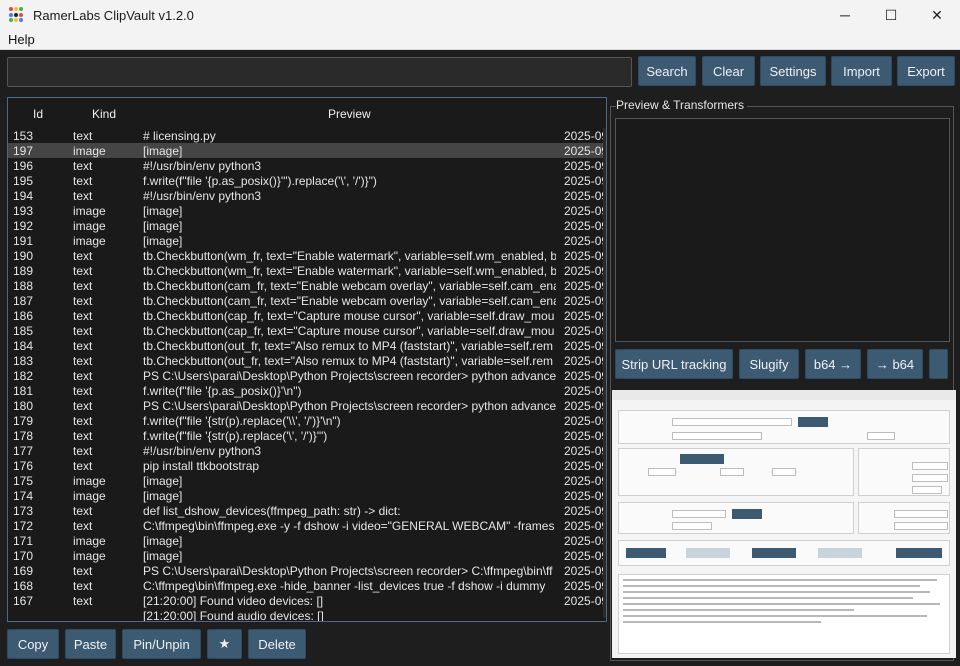 The image size is (960, 666). What do you see at coordinates (307, 555) in the screenshot?
I see `clip-row: 170 image [image] 2025-09-` at bounding box center [307, 555].